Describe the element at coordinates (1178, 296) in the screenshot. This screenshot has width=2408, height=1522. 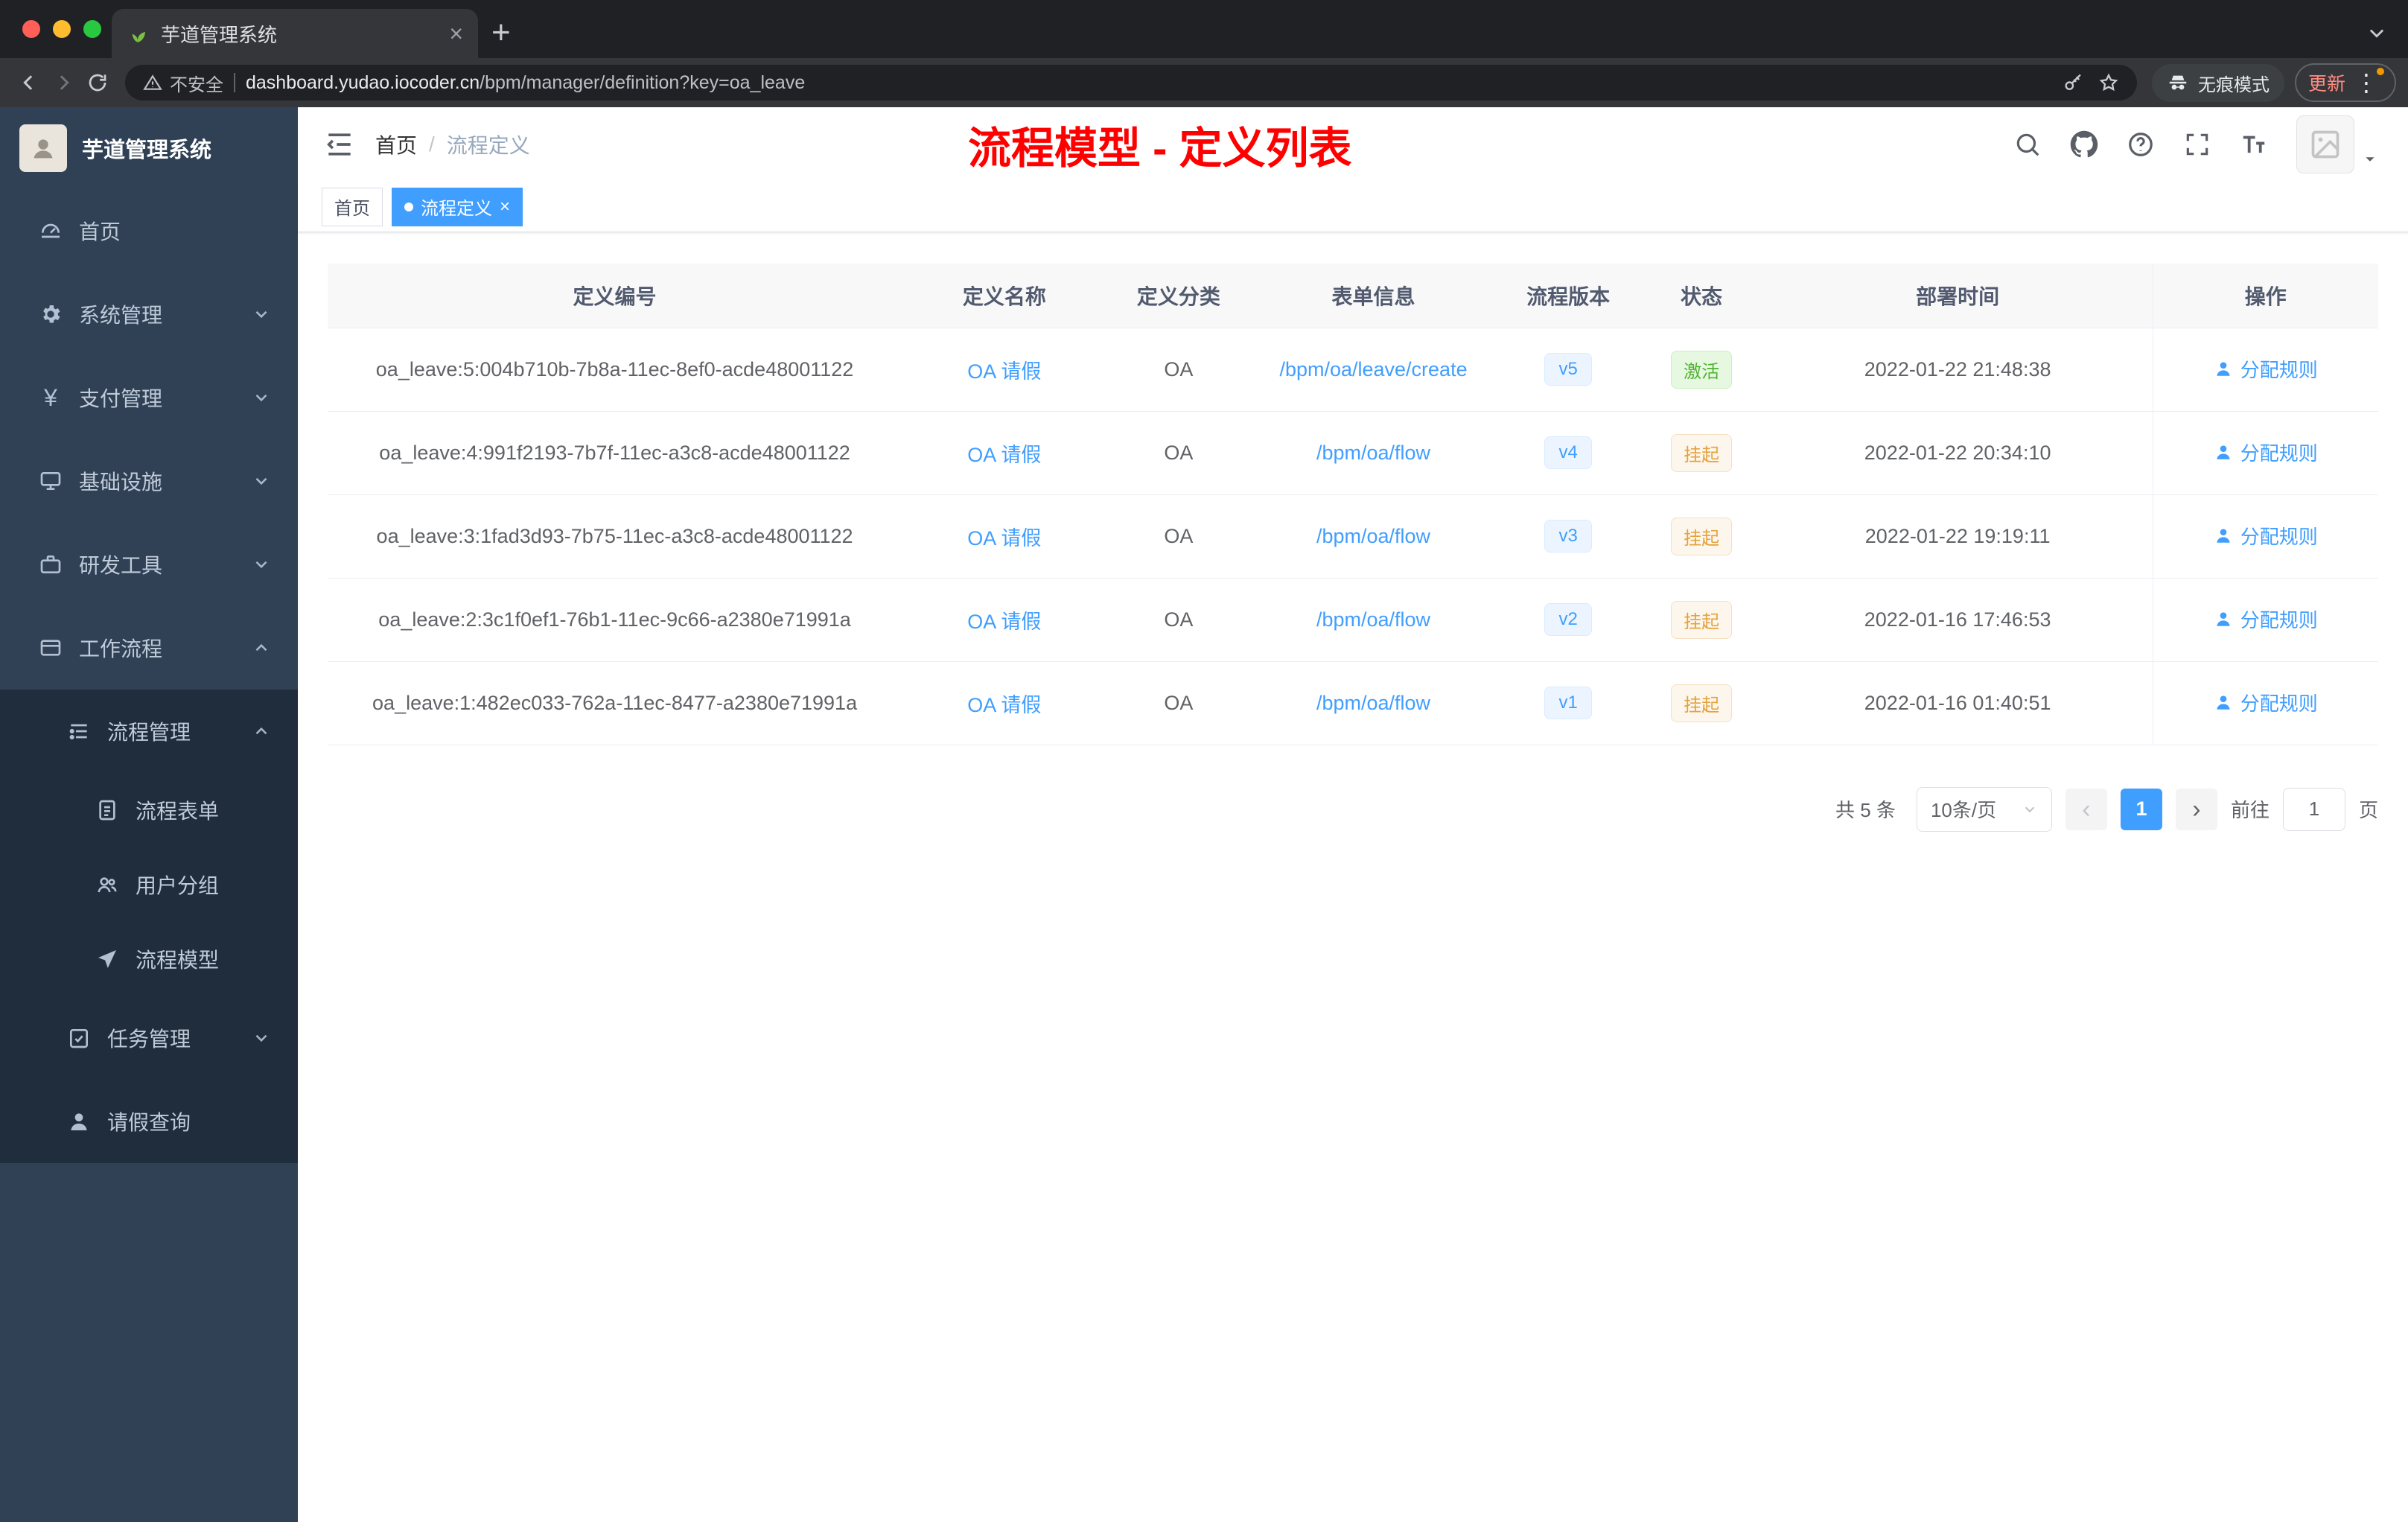
I see `col-definition-category: 定义分类` at that location.